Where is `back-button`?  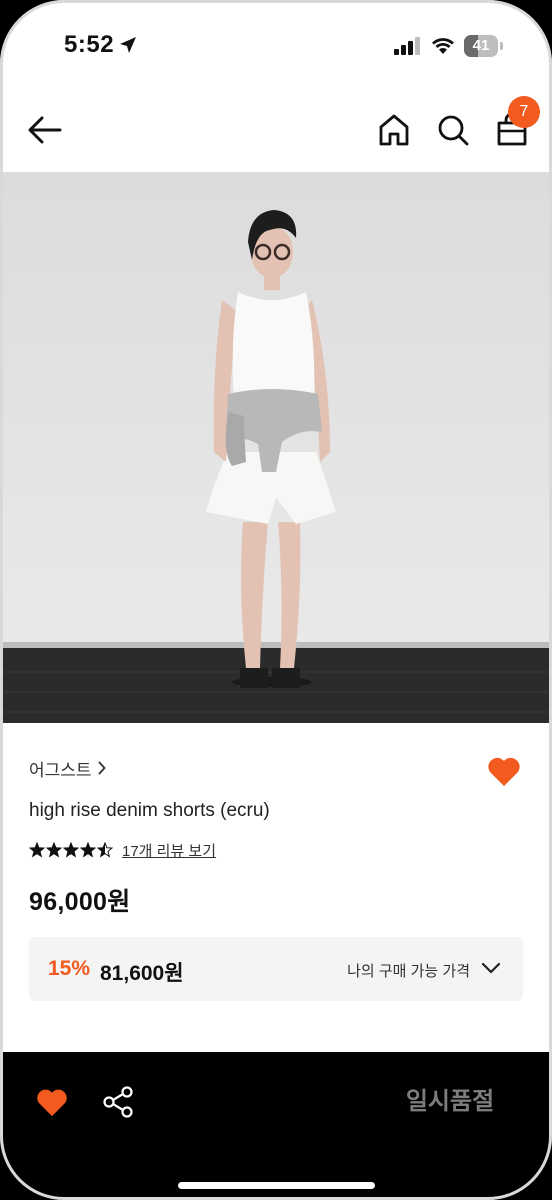
back-button is located at coordinates (46, 130).